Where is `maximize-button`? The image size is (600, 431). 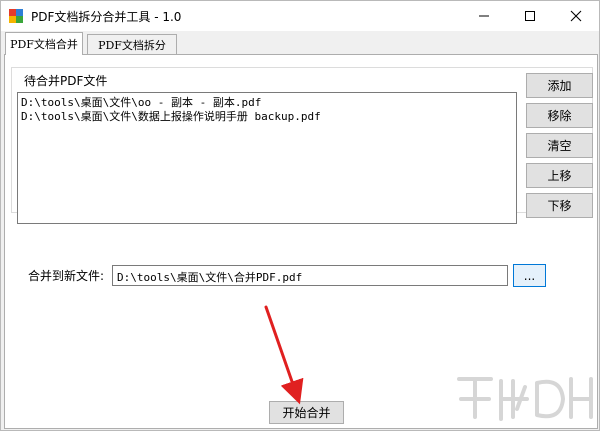 maximize-button is located at coordinates (530, 16).